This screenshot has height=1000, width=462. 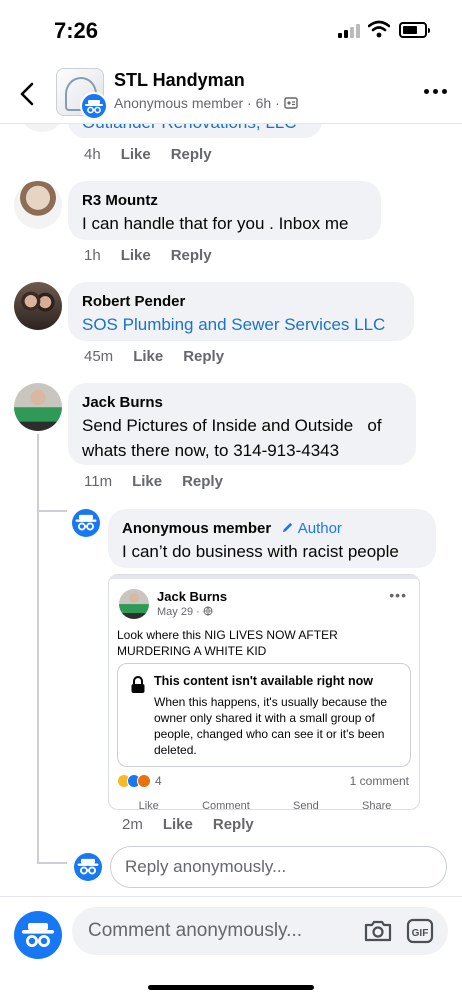 I want to click on avatar-jack-burns, so click(x=38, y=407).